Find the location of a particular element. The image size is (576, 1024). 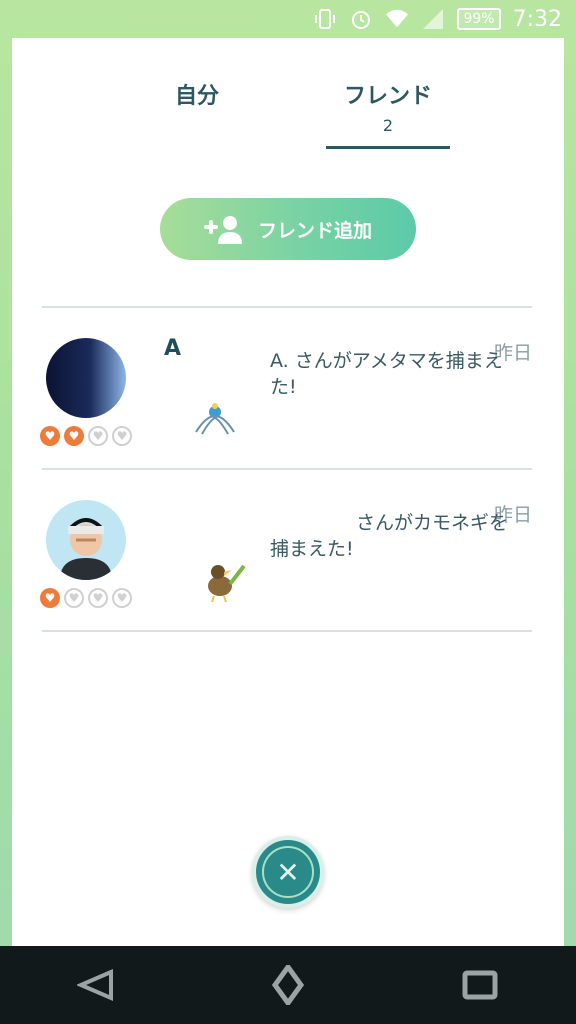

feed-message: さんがカモネギを捕まえた! is located at coordinates (389, 536).